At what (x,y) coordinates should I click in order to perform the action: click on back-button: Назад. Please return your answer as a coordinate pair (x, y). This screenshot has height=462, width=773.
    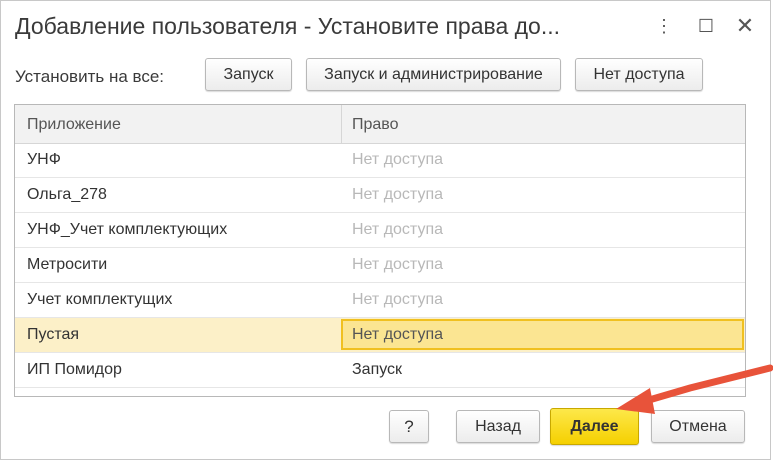
    Looking at the image, I should click on (498, 426).